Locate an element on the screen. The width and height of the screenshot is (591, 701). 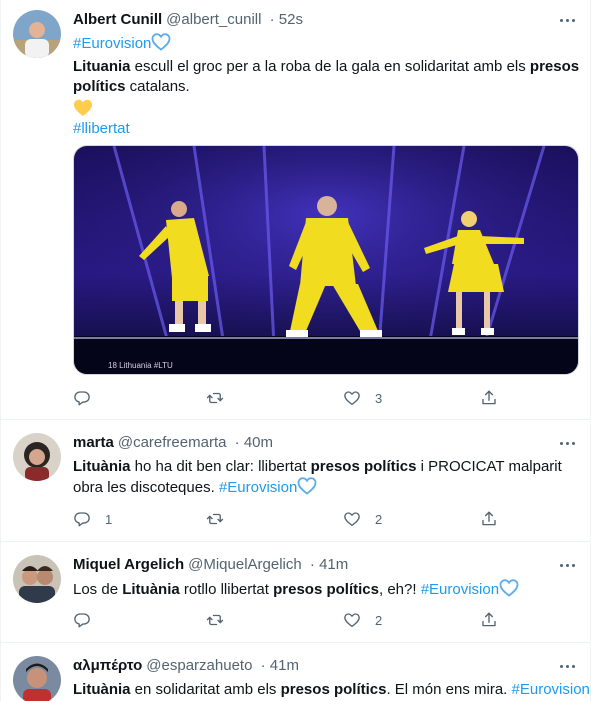
handle: @carefreemarta is located at coordinates (172, 442).